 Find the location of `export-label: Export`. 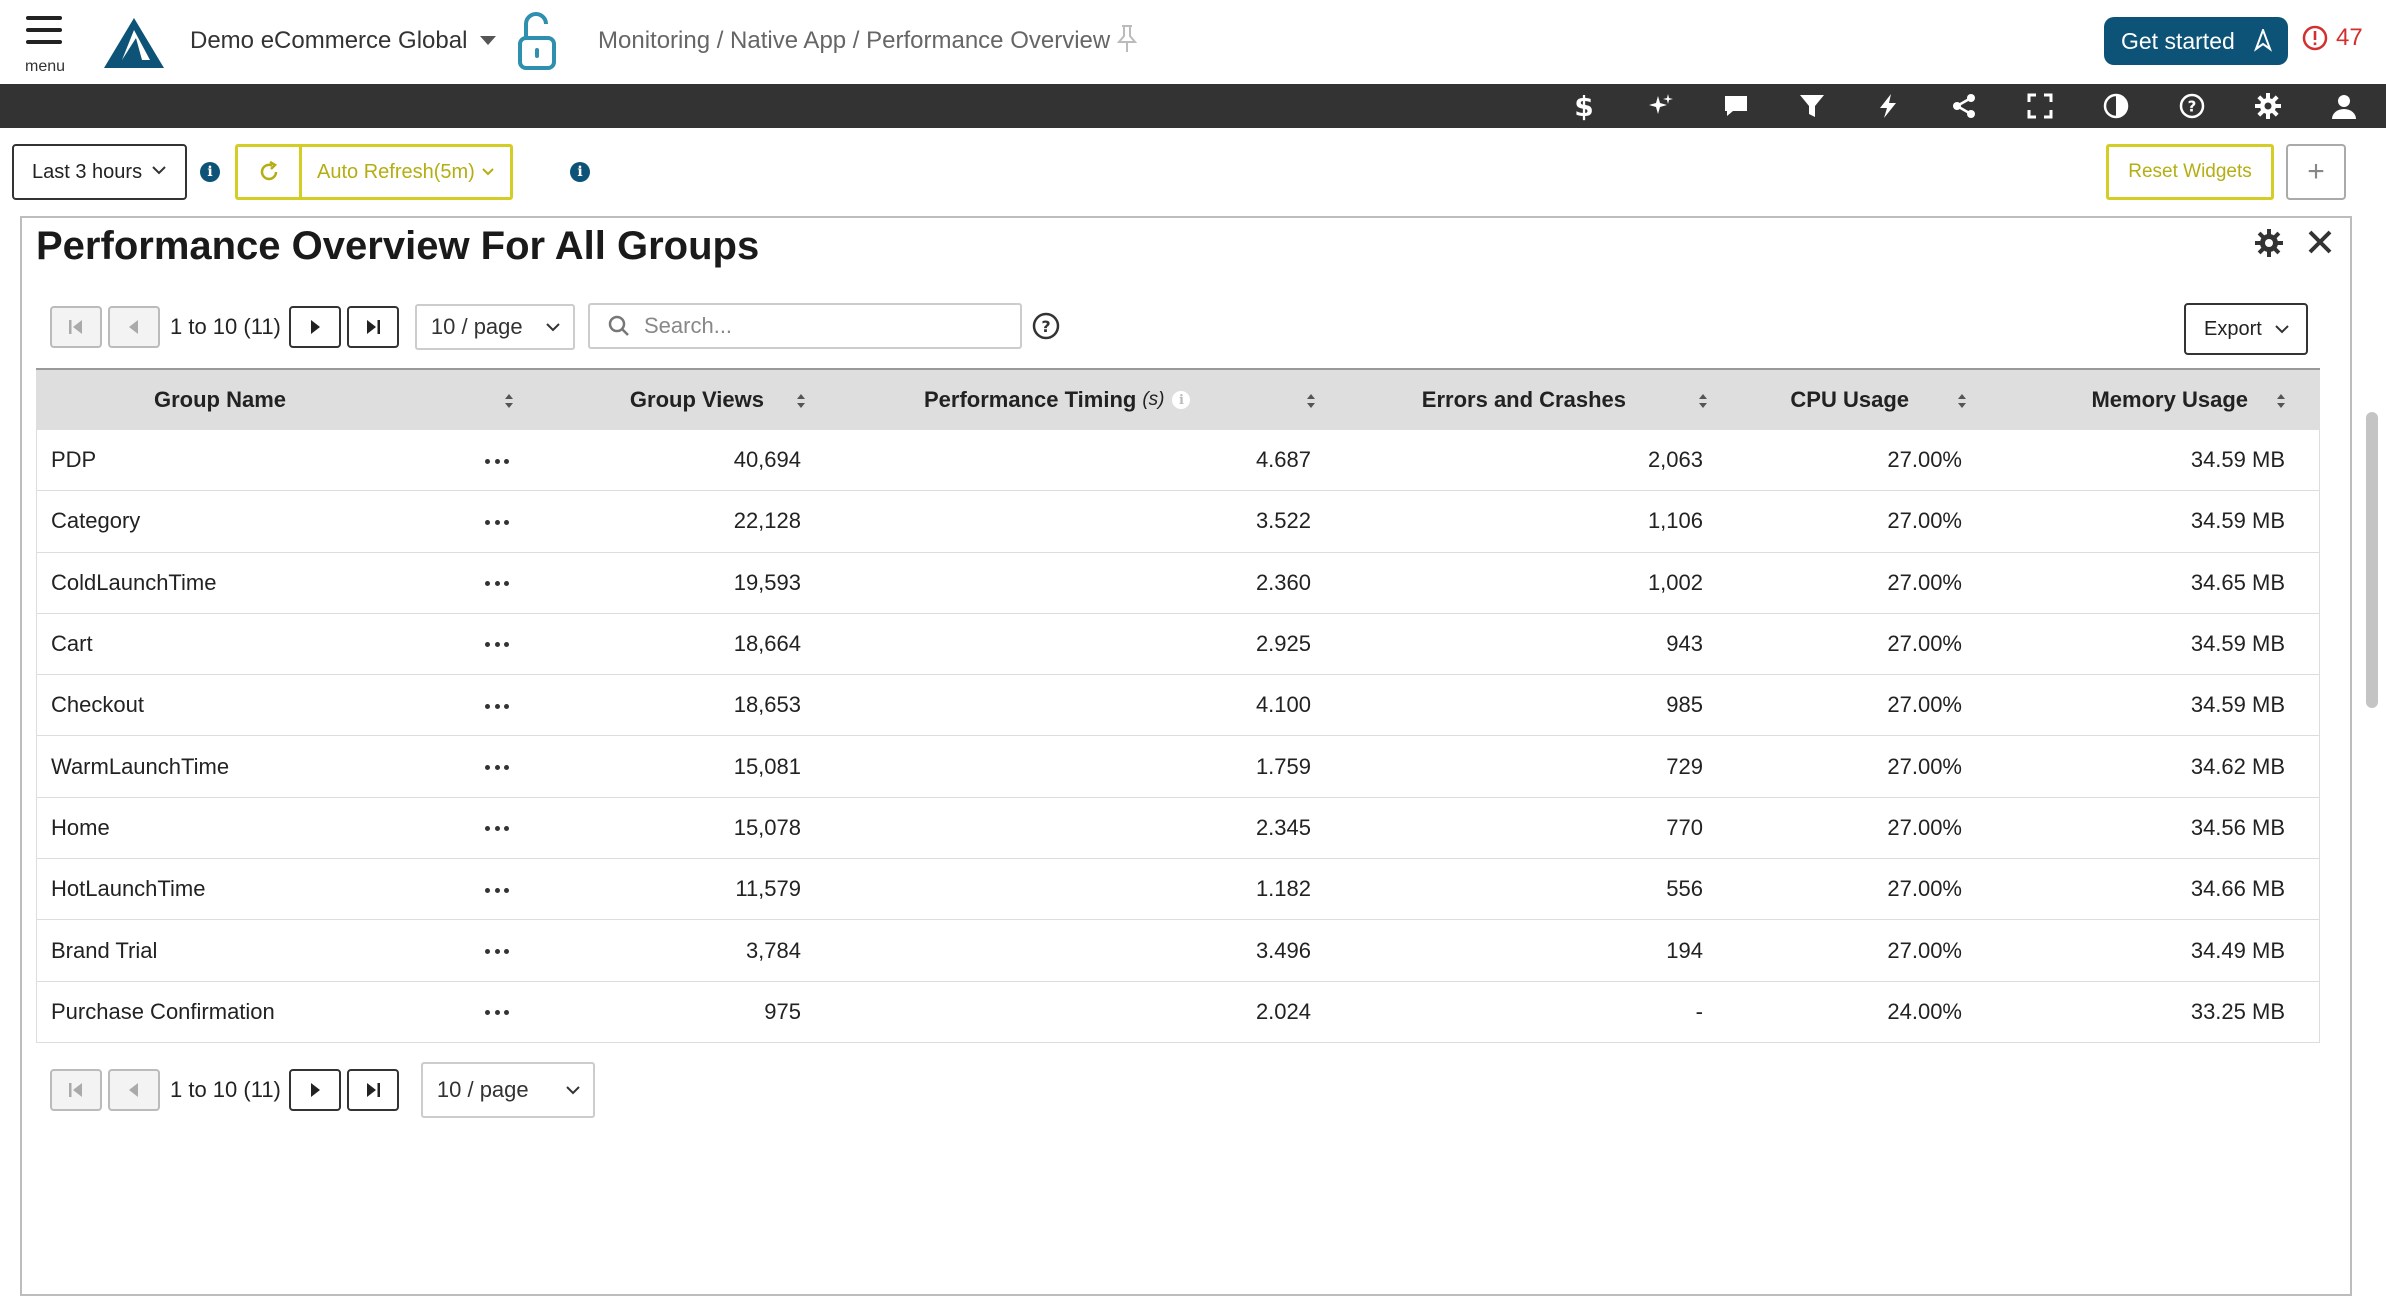

export-label: Export is located at coordinates (2233, 328).